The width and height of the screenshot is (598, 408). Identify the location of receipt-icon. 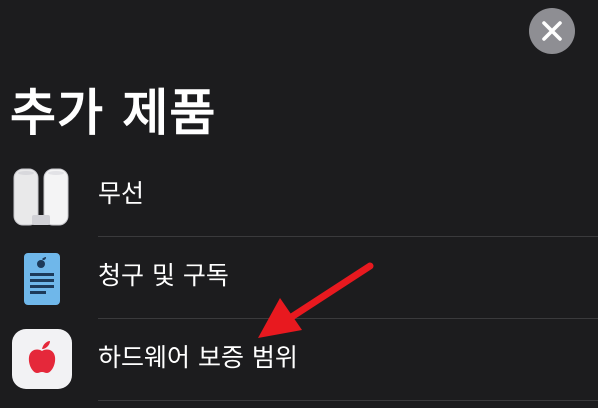
(42, 279).